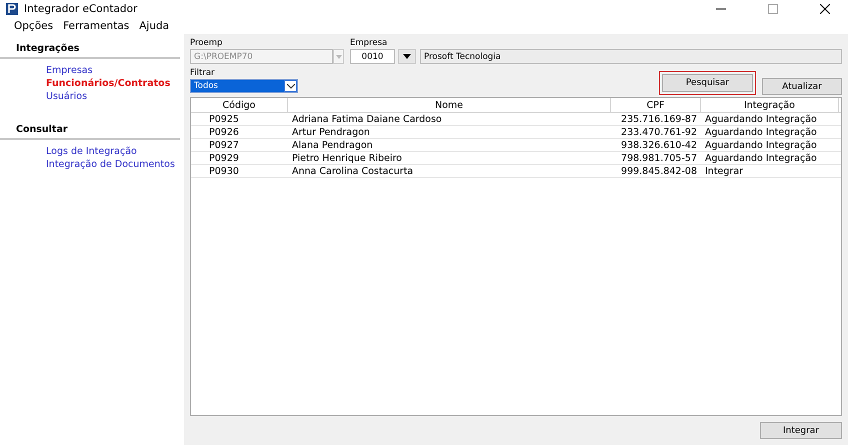  I want to click on sidebar-link: Funcionários/Contratos, so click(115, 84).